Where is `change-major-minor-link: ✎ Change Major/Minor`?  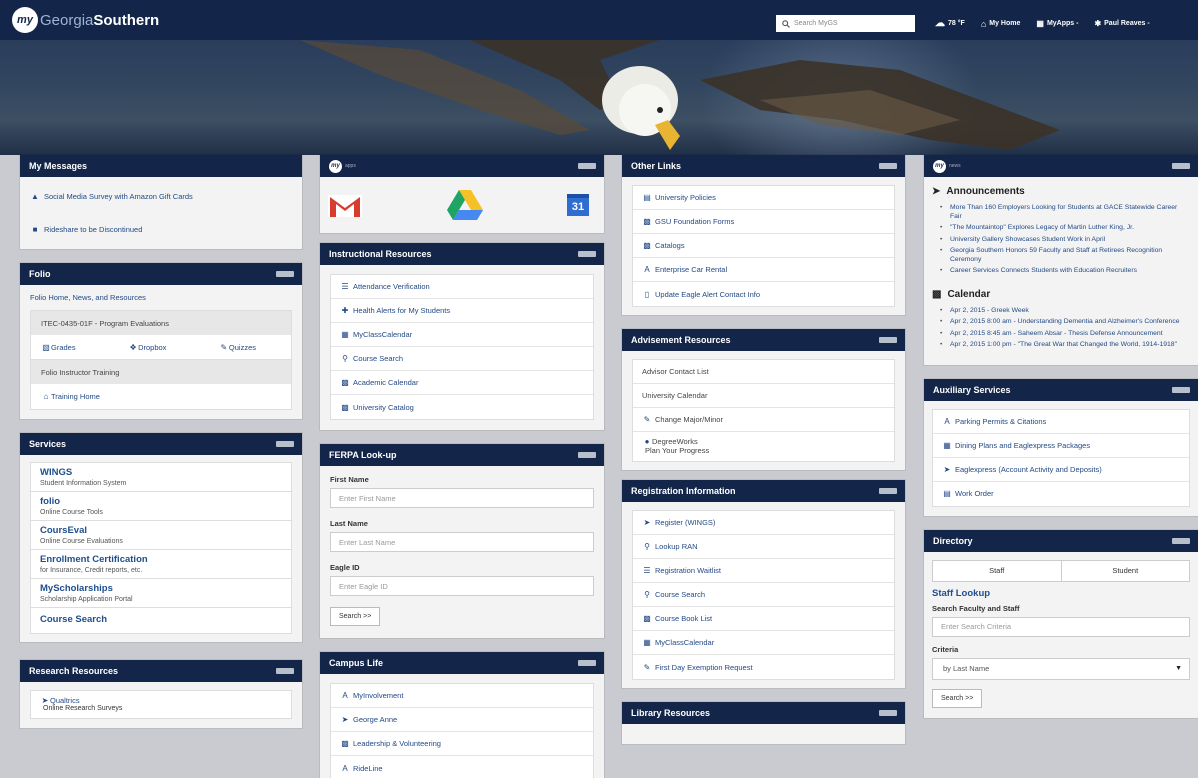
change-major-minor-link: ✎ Change Major/Minor is located at coordinates (763, 420).